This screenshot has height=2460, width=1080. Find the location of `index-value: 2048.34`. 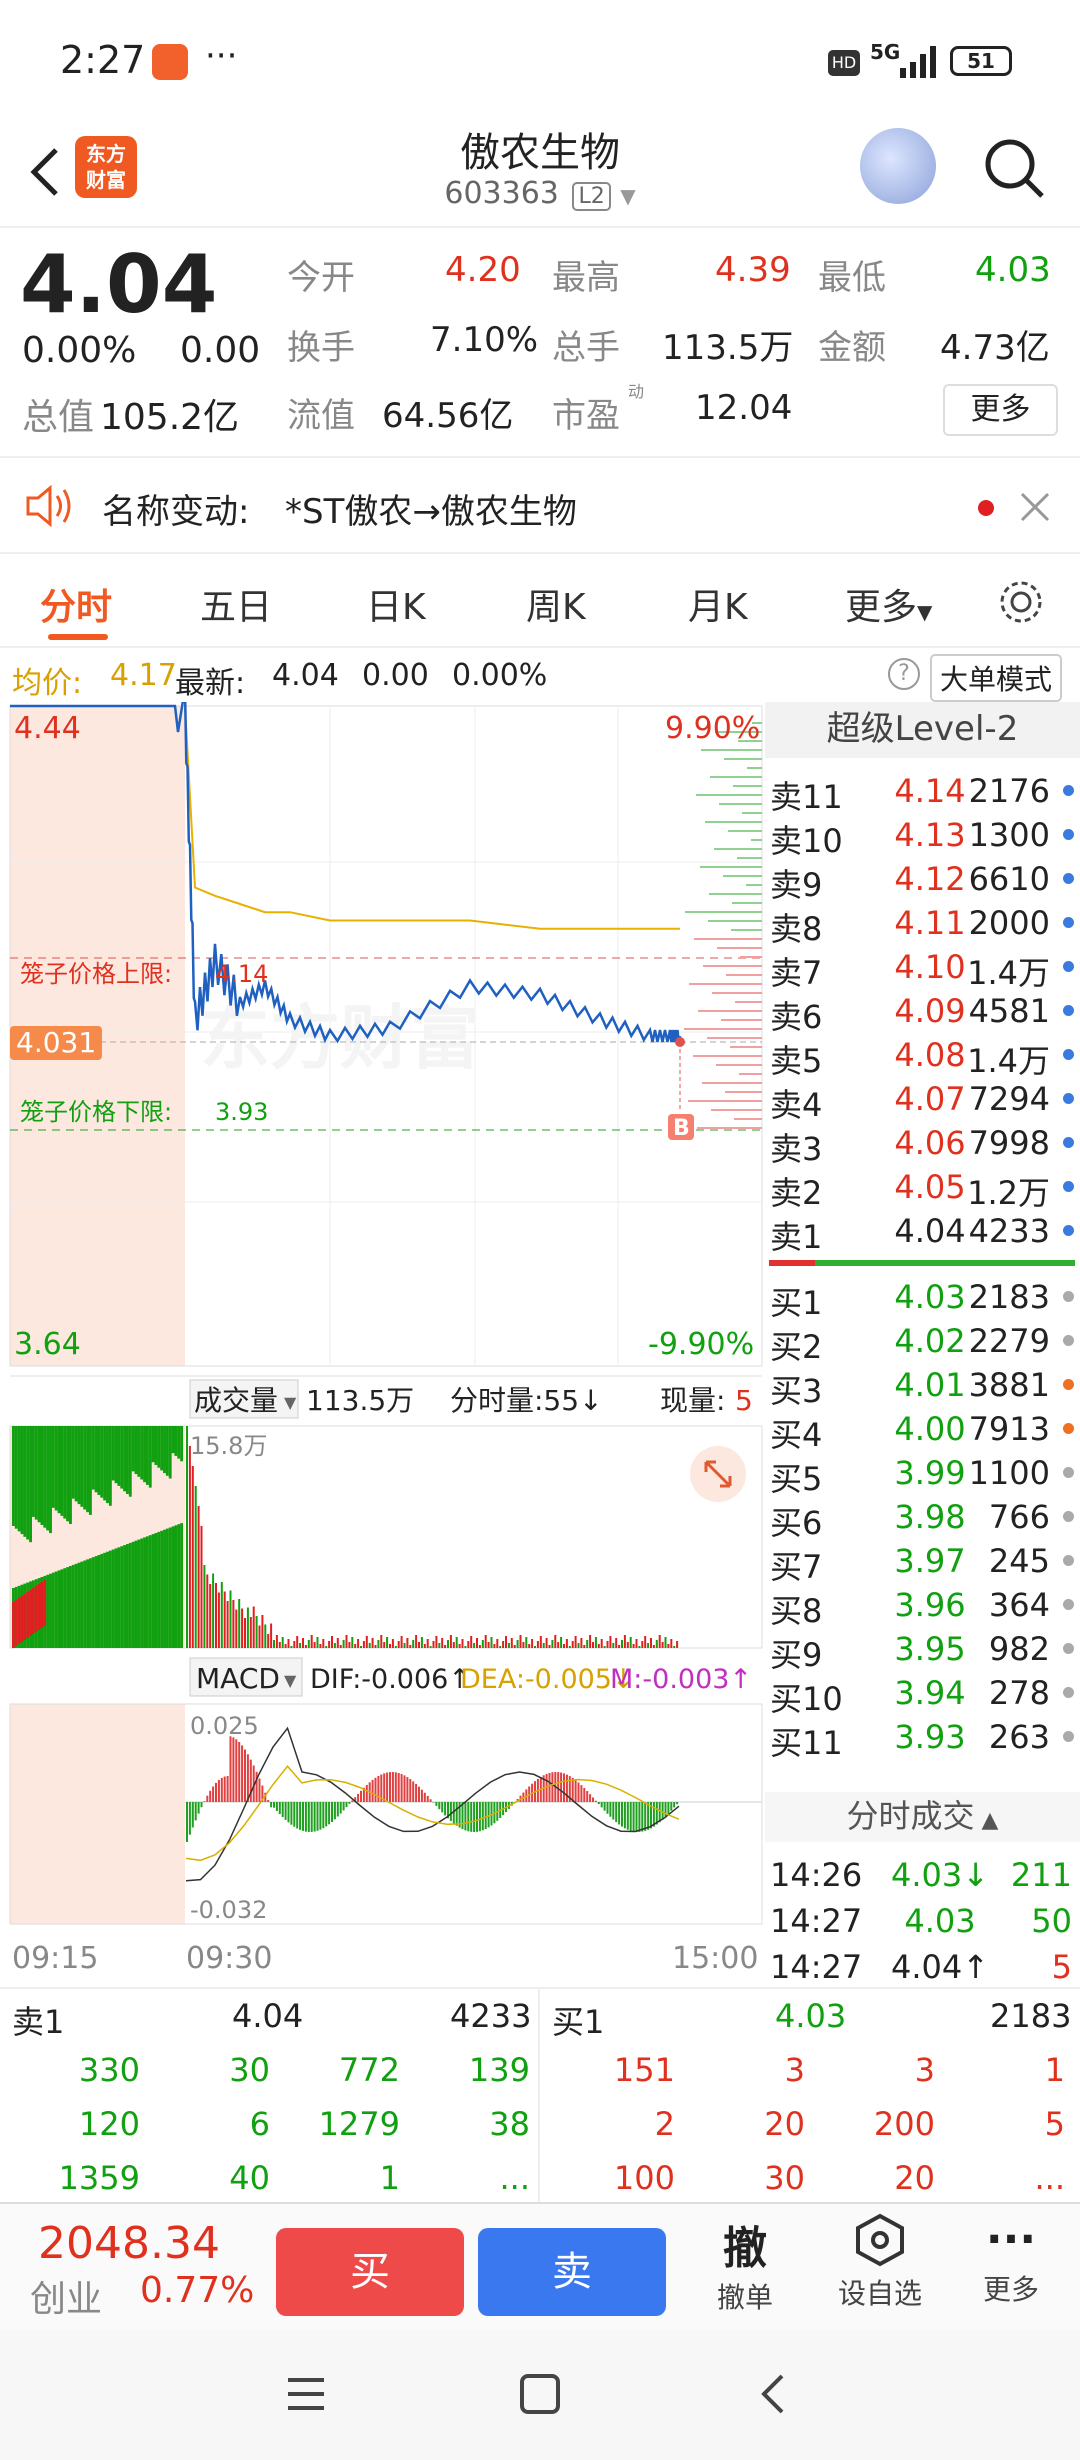

index-value: 2048.34 is located at coordinates (129, 2243).